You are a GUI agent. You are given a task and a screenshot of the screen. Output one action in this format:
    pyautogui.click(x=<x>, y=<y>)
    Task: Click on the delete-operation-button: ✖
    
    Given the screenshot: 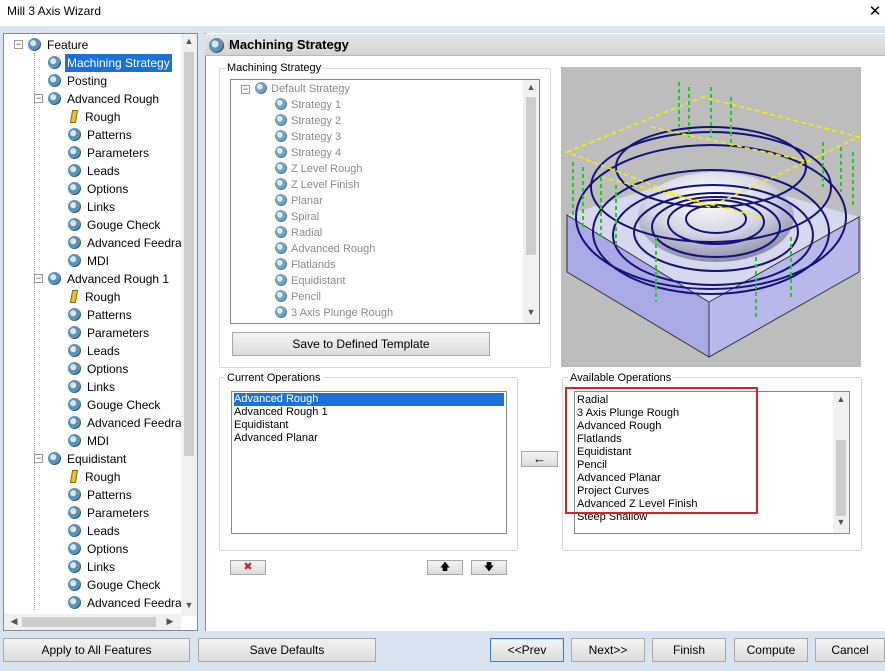 What is the action you would take?
    pyautogui.click(x=248, y=567)
    